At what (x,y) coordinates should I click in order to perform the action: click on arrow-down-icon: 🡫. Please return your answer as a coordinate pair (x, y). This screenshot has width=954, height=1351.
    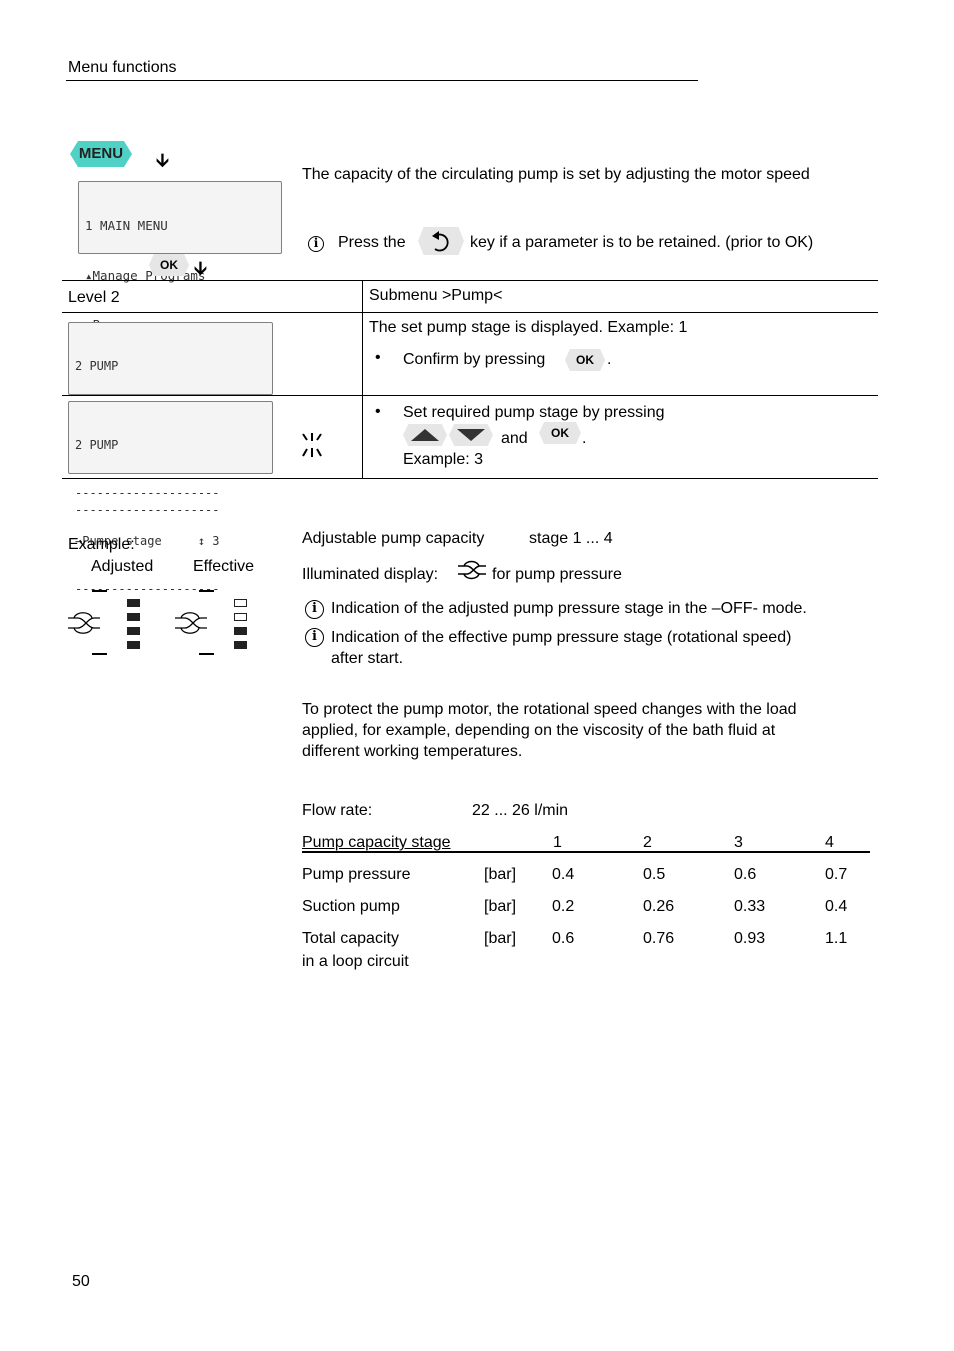
    Looking at the image, I should click on (162, 160).